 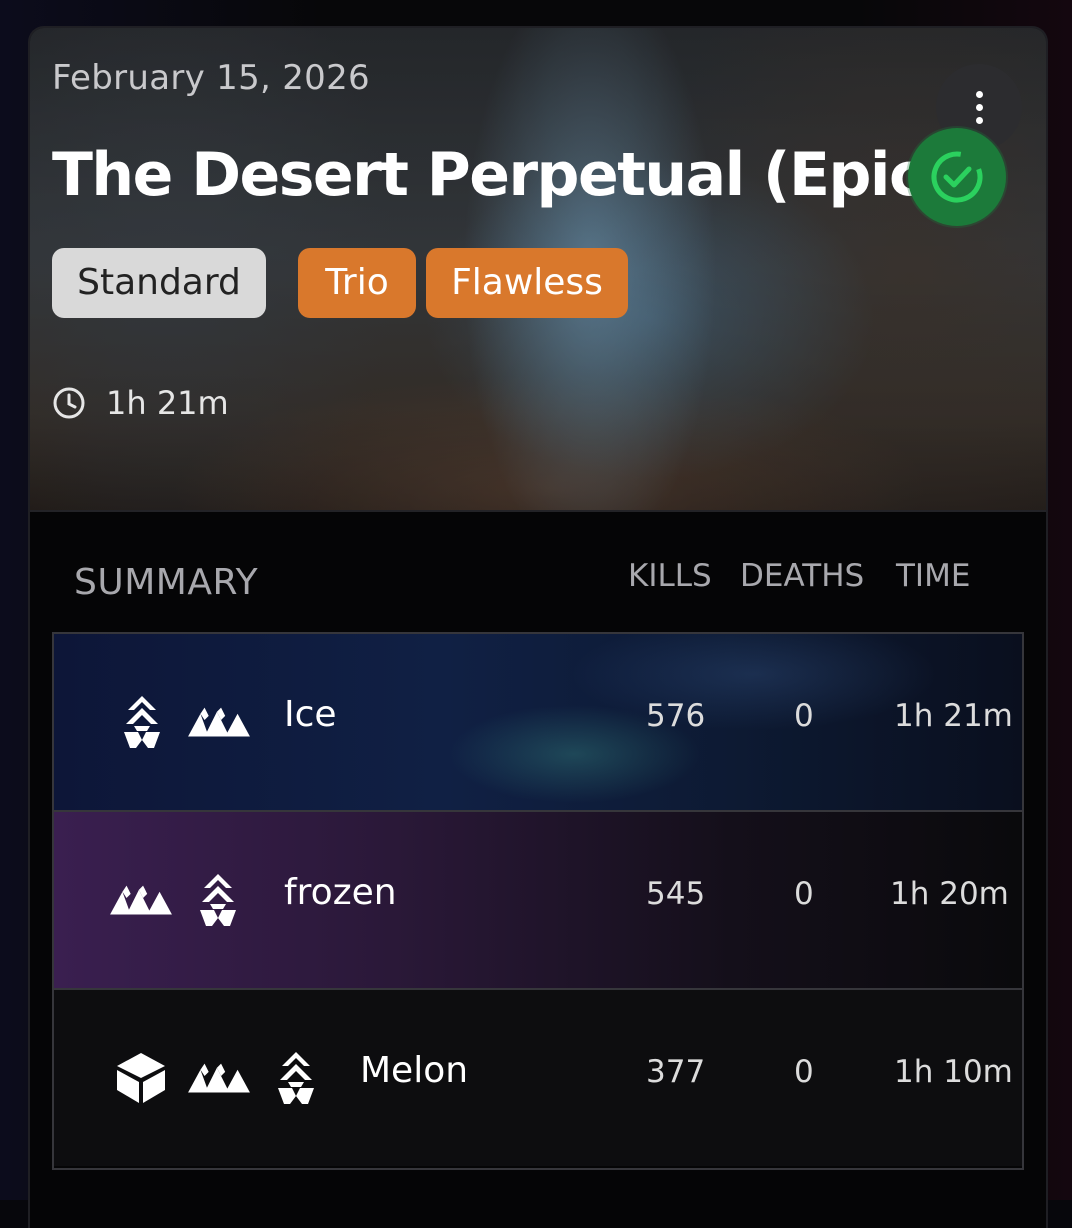 What do you see at coordinates (953, 1072) in the screenshot?
I see `player-time: 1h 10m` at bounding box center [953, 1072].